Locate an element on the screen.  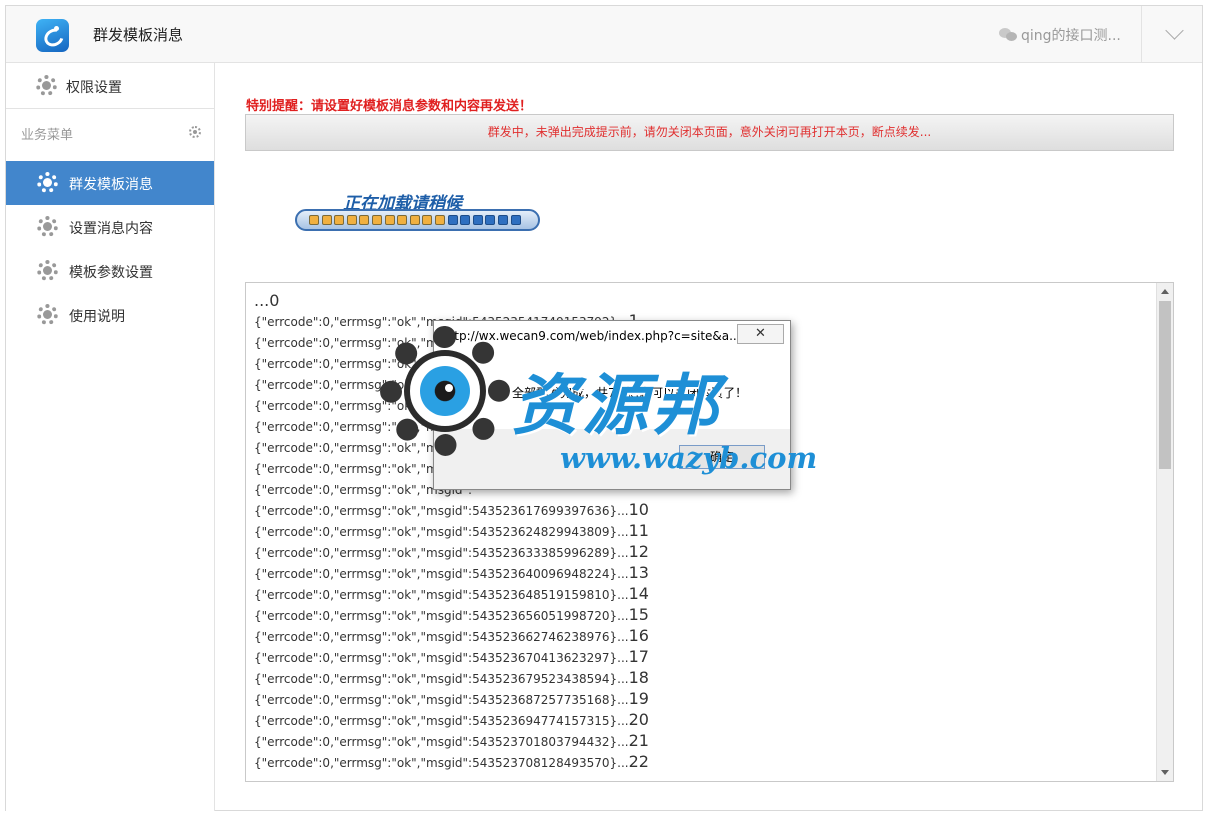
sidebar-item-label: 使用说明 is located at coordinates (97, 317).